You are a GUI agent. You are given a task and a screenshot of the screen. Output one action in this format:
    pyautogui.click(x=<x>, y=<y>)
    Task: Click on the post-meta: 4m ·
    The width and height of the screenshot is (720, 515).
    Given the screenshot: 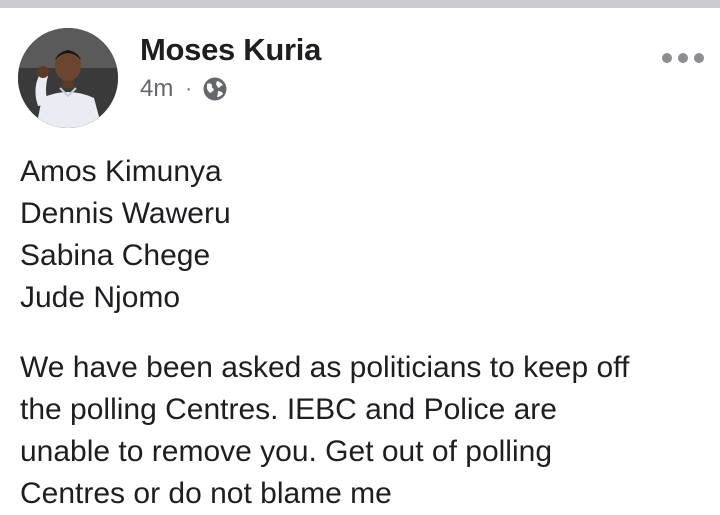 What is the action you would take?
    pyautogui.click(x=184, y=89)
    